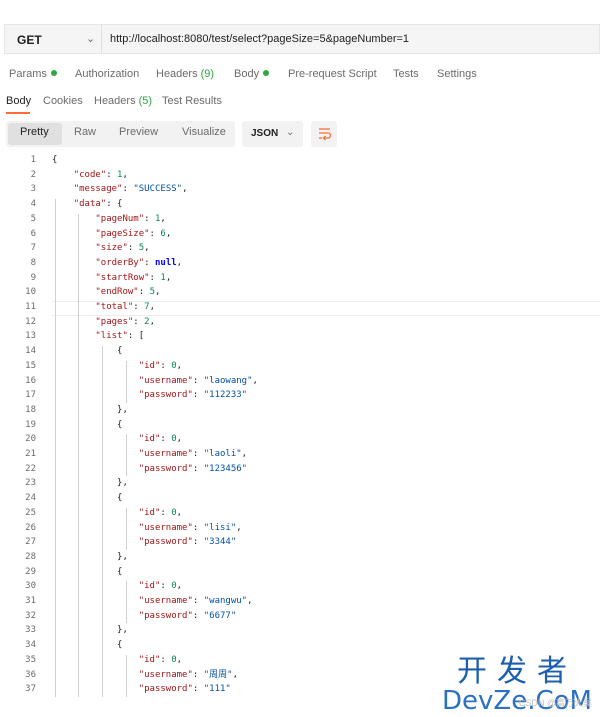 This screenshot has height=717, width=600. Describe the element at coordinates (30, 380) in the screenshot. I see `line-number: 16` at that location.